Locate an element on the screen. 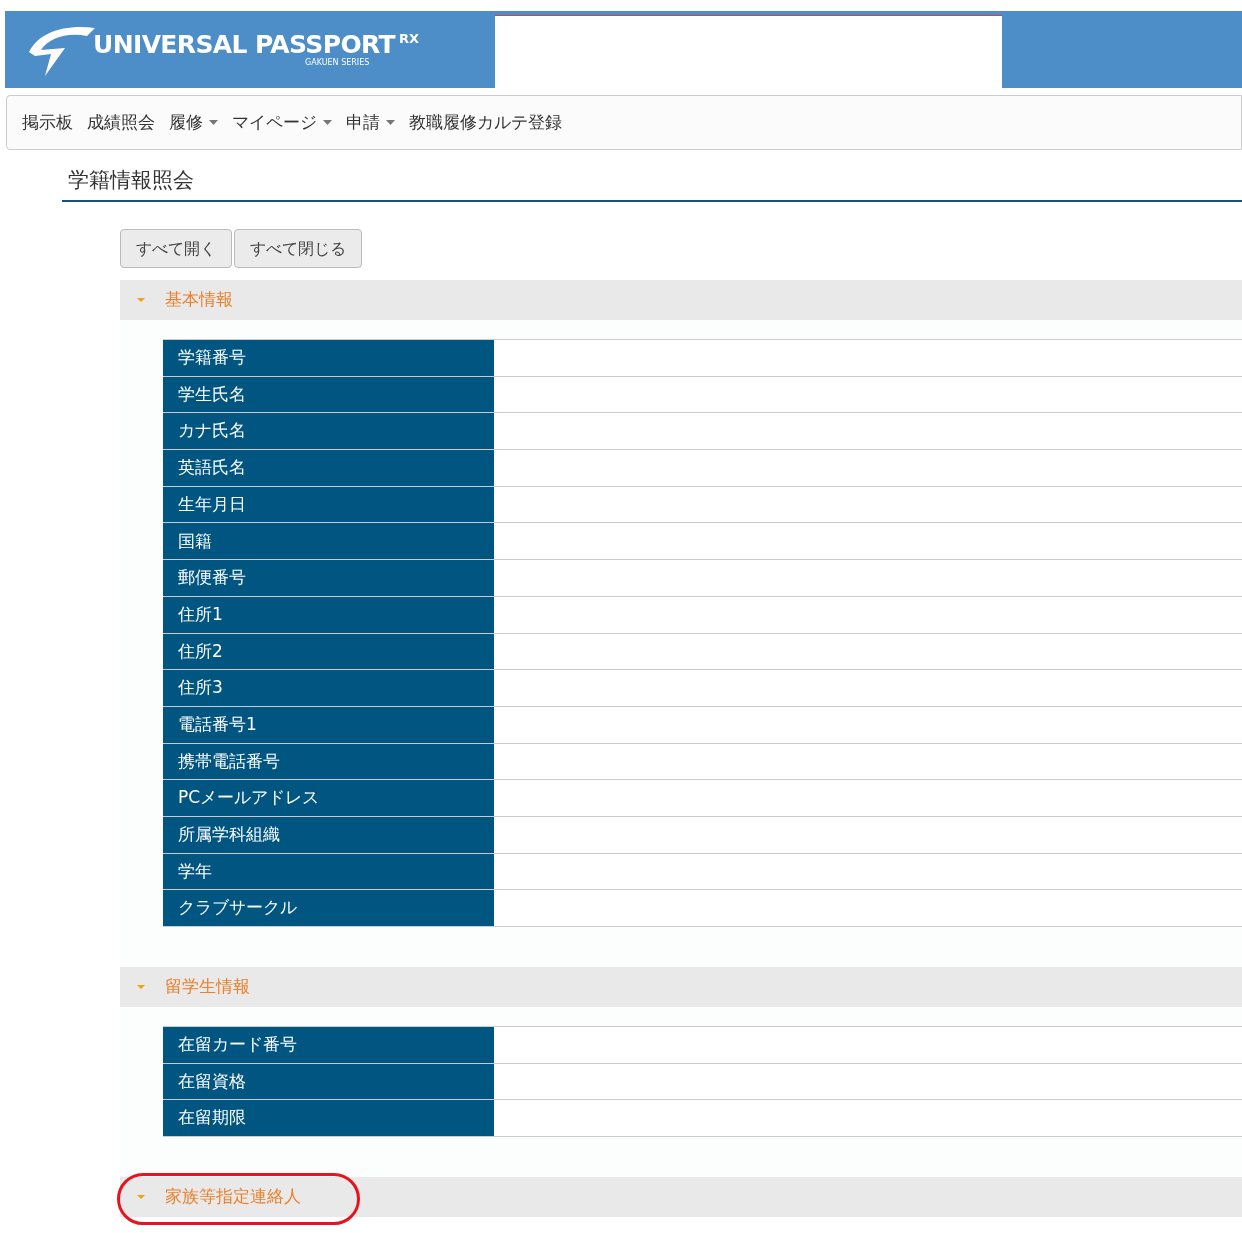 This screenshot has width=1242, height=1233. toggle-all-button: すべて閉じる is located at coordinates (298, 248).